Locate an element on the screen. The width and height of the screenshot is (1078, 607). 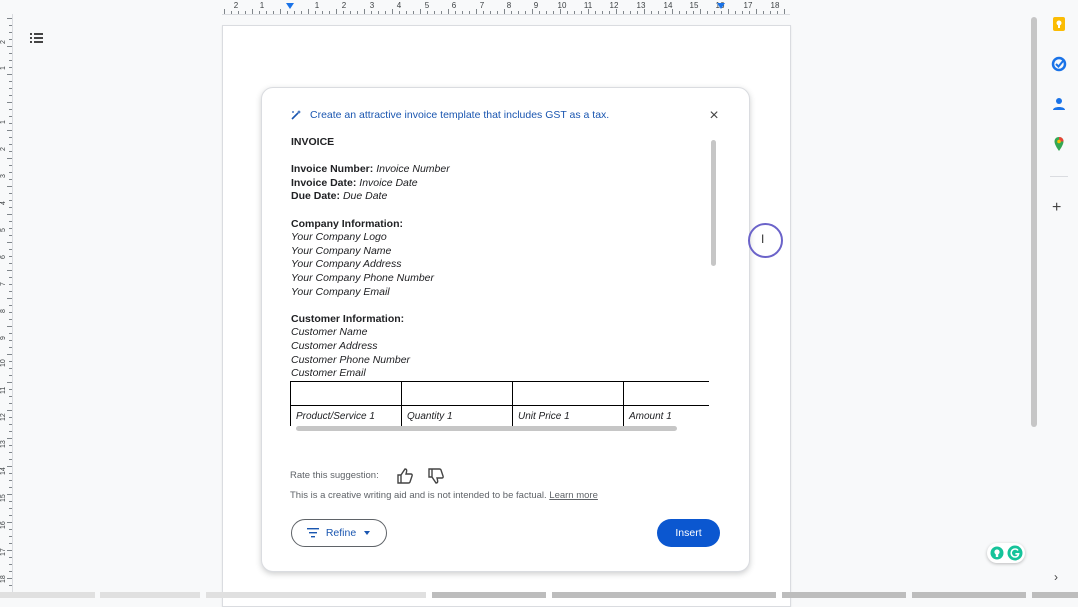
ruler-number: 18 is located at coordinates (775, 5).